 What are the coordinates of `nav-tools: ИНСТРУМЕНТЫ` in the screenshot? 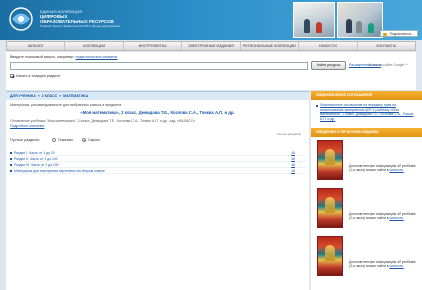 It's located at (153, 46).